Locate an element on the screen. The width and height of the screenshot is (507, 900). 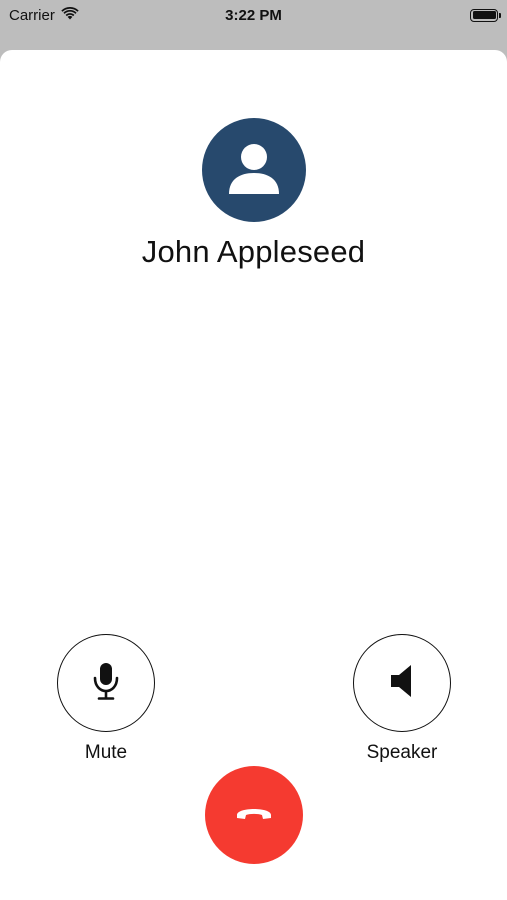
battery-level is located at coordinates (484, 15).